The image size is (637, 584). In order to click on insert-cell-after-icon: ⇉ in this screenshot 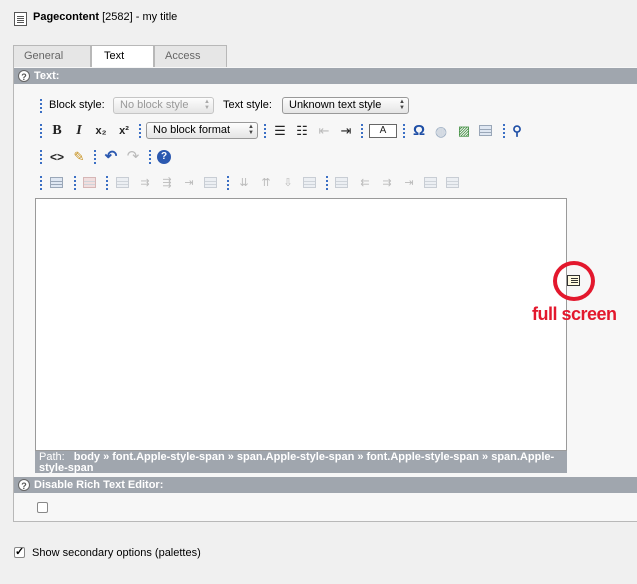, I will do `click(387, 183)`.